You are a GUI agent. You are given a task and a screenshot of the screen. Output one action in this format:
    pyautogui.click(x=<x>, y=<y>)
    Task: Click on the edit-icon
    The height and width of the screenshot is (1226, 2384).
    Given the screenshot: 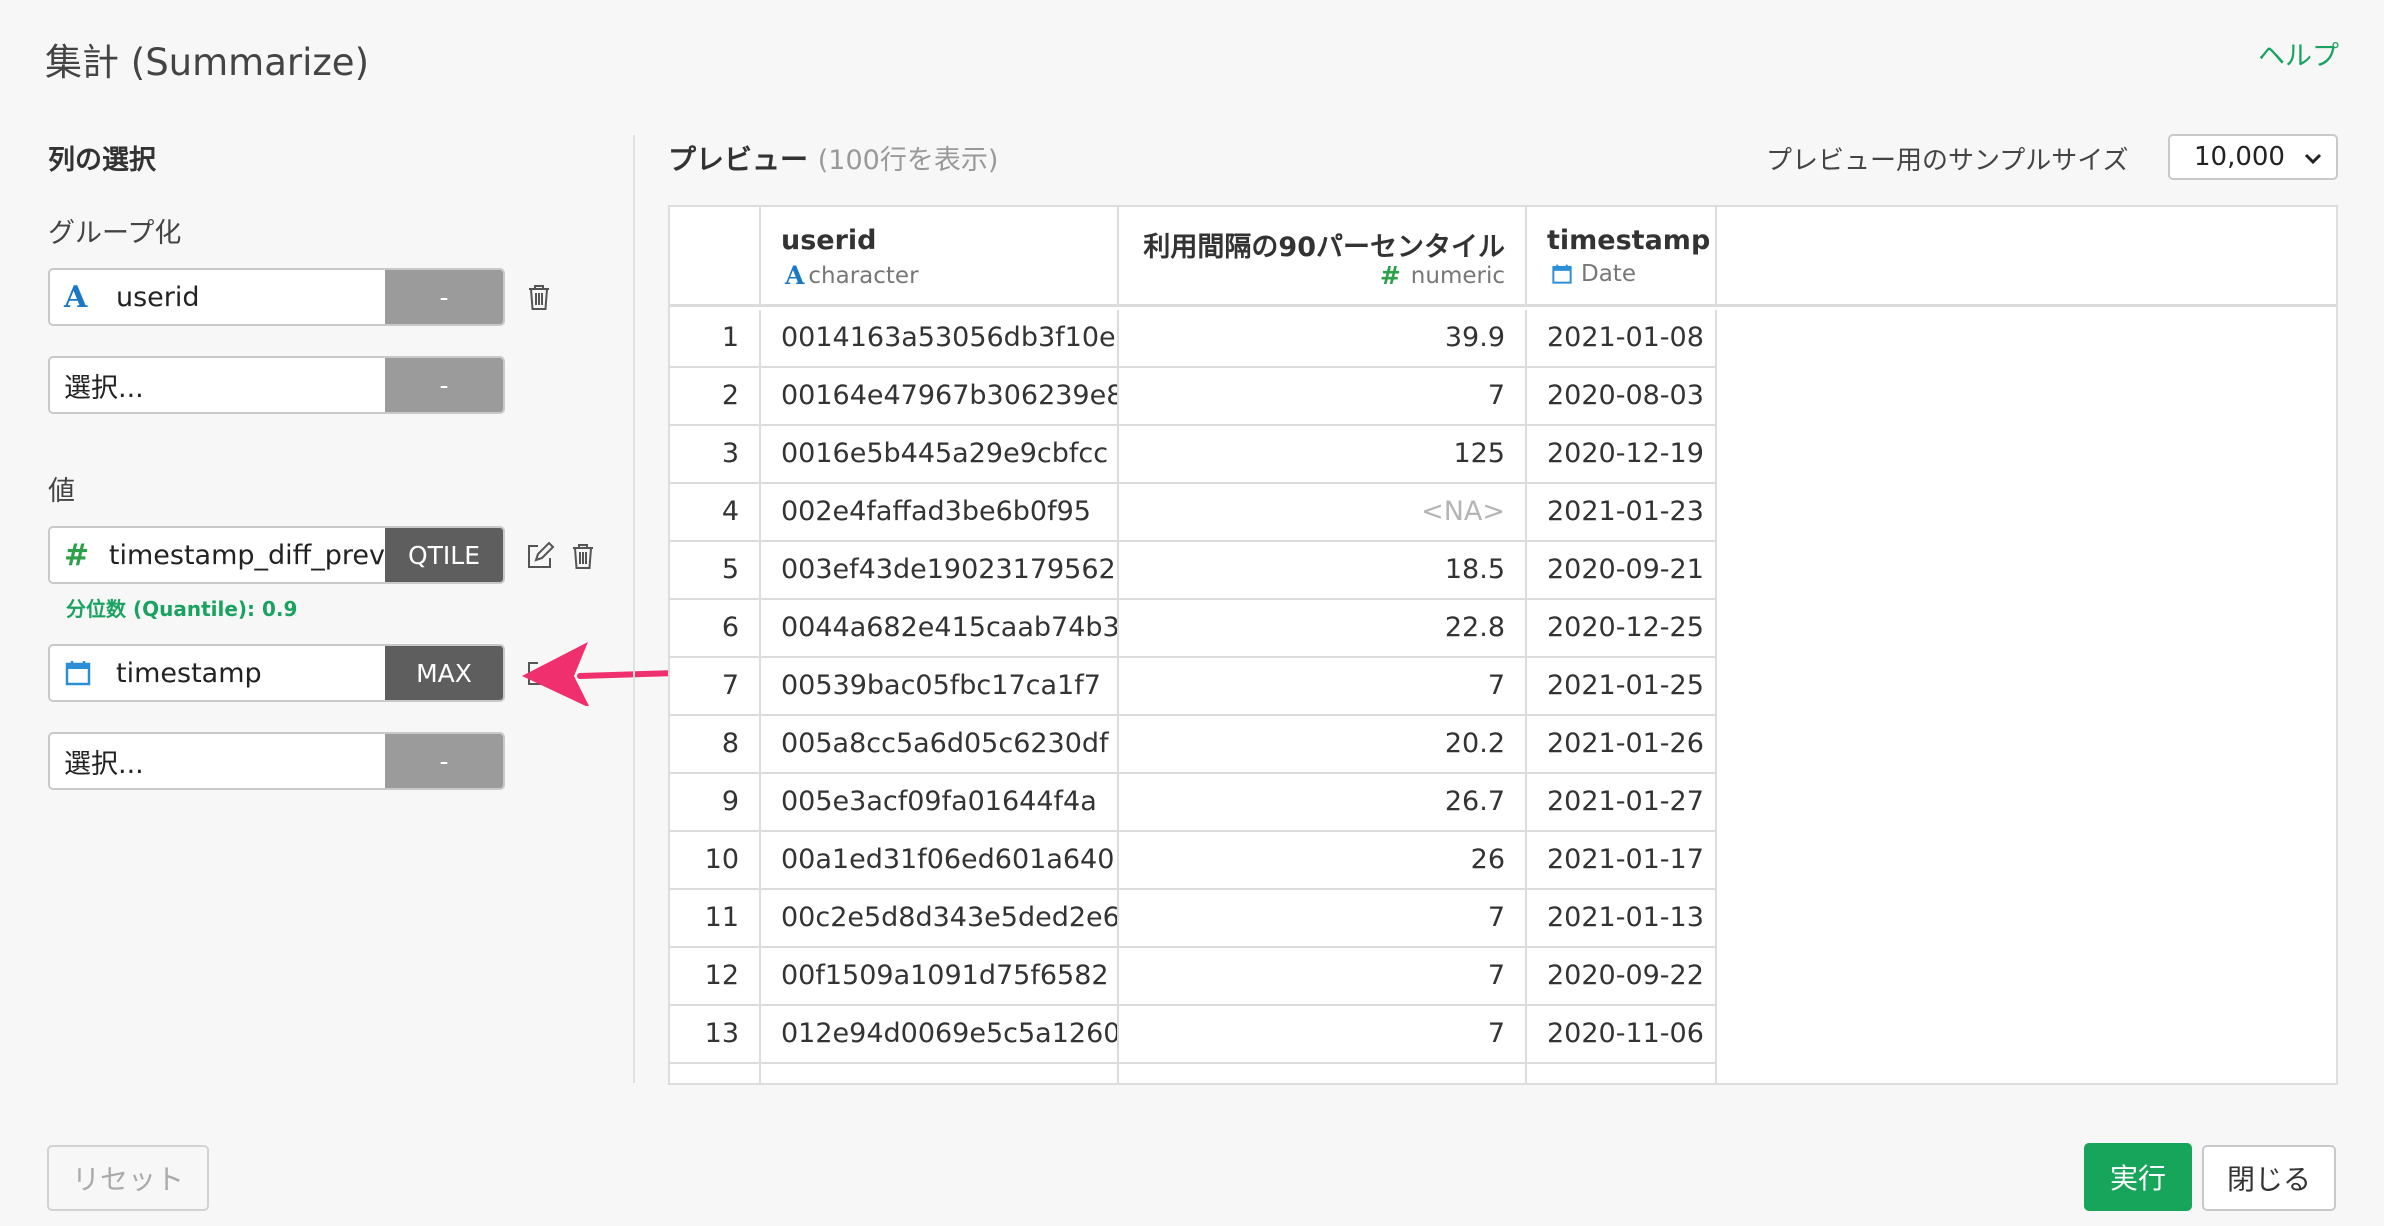 What is the action you would take?
    pyautogui.click(x=540, y=556)
    